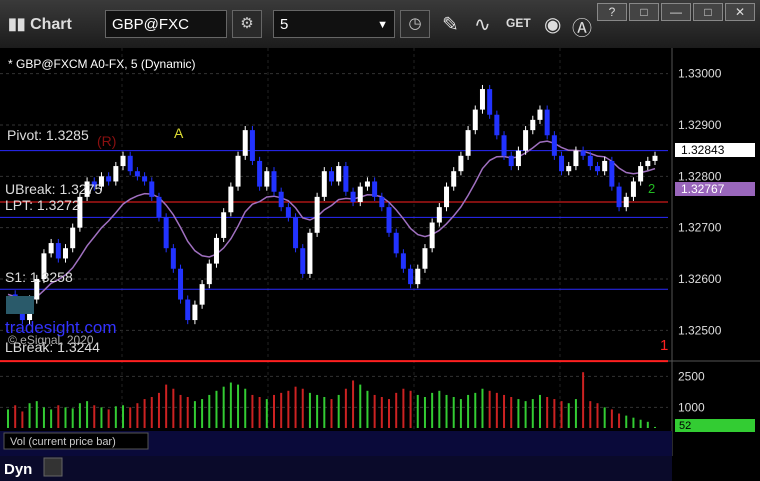 The image size is (760, 481). What do you see at coordinates (450, 24) in the screenshot?
I see `pencil-icon: ✎` at bounding box center [450, 24].